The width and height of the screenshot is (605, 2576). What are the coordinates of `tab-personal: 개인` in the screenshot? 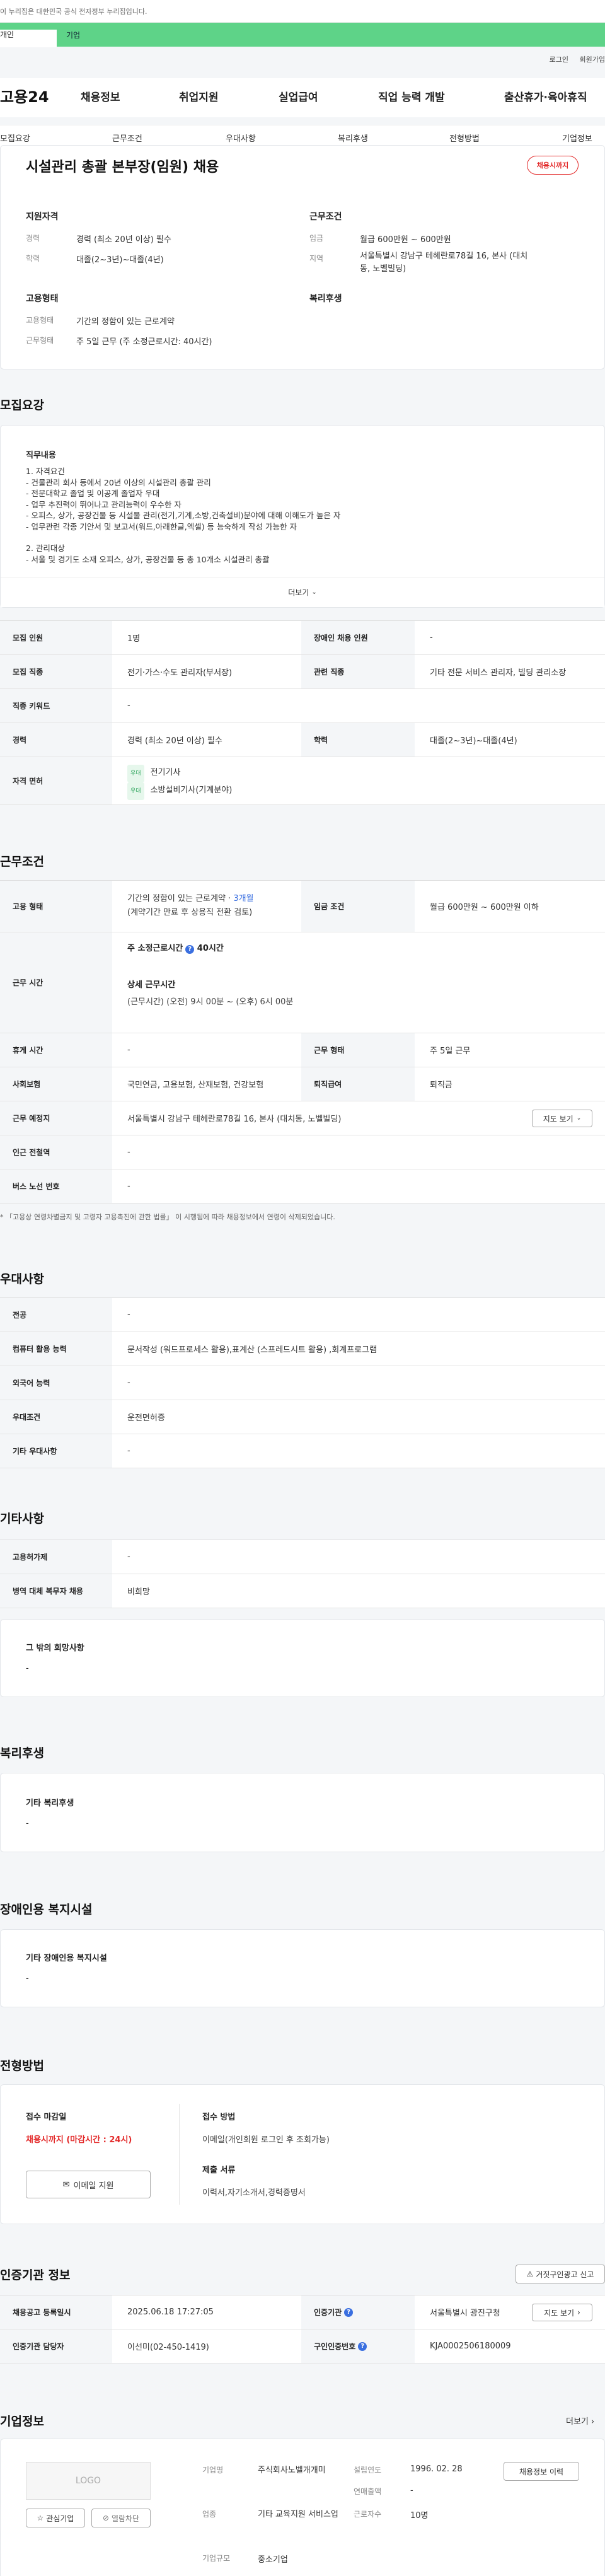 It's located at (28, 38).